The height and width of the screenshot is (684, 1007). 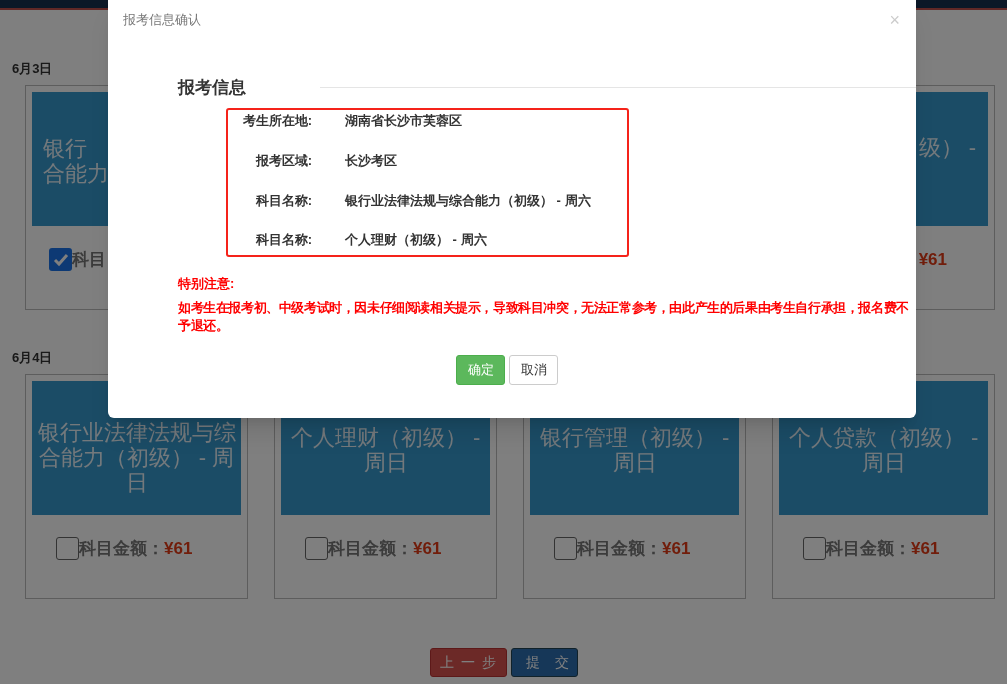 What do you see at coordinates (32, 69) in the screenshot?
I see `date-label: 6月3日` at bounding box center [32, 69].